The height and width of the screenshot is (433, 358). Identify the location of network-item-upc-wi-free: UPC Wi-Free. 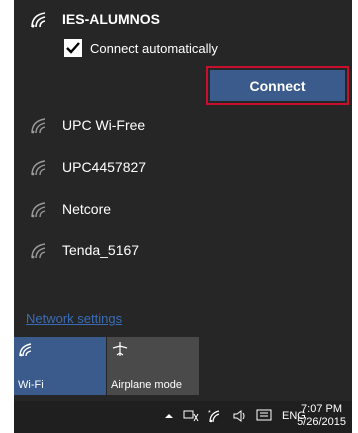
(87, 125).